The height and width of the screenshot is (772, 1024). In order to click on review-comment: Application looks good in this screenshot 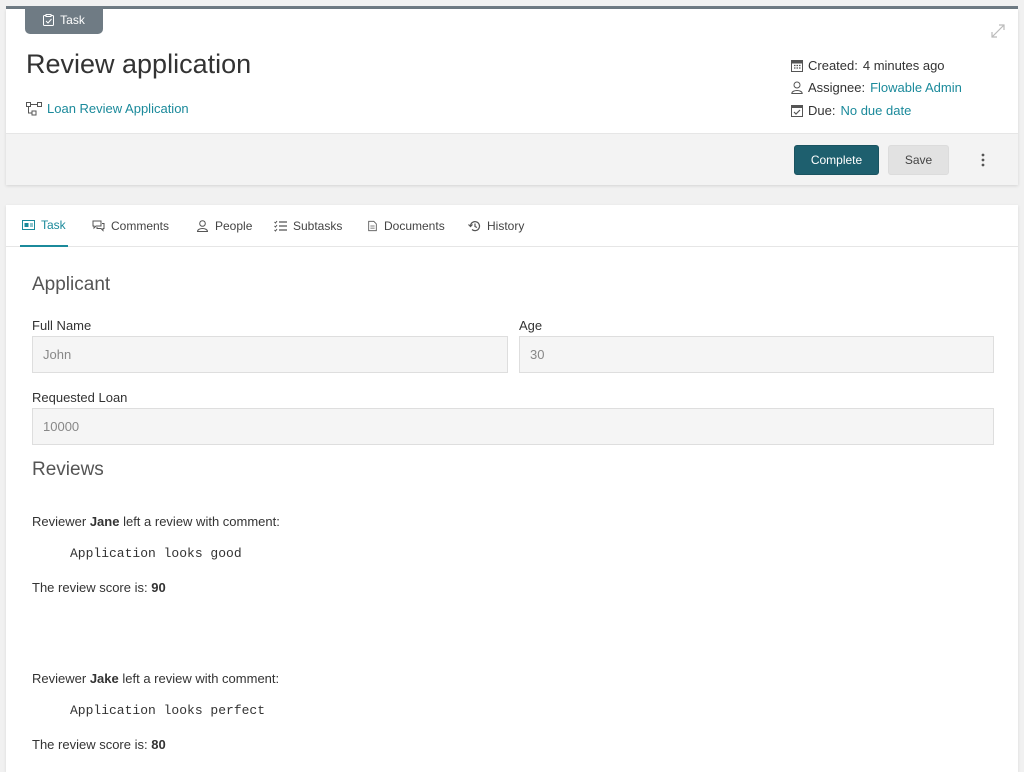, I will do `click(156, 553)`.